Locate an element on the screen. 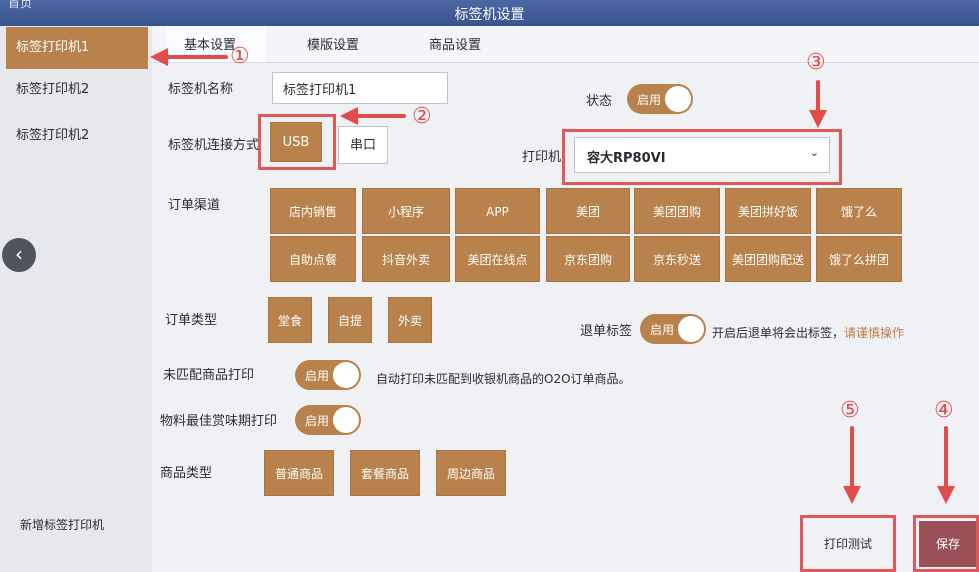 This screenshot has width=979, height=572. annotation-number-2: ② is located at coordinates (422, 116).